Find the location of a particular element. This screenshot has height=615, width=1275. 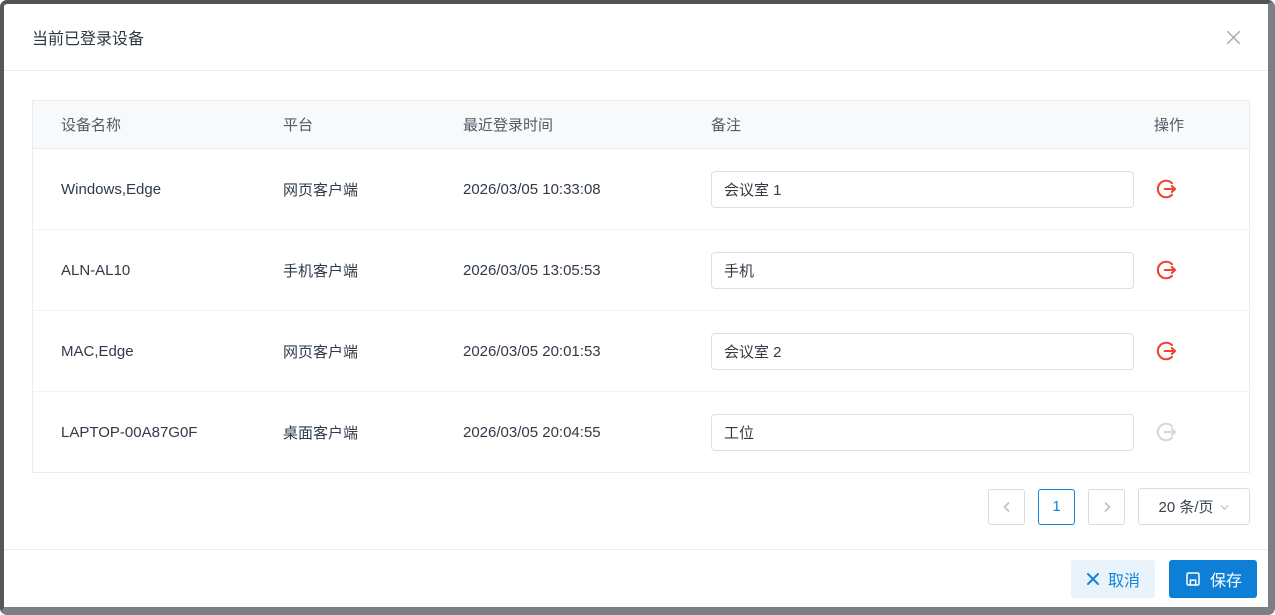

column-header-device: 设备名称 is located at coordinates (91, 125).